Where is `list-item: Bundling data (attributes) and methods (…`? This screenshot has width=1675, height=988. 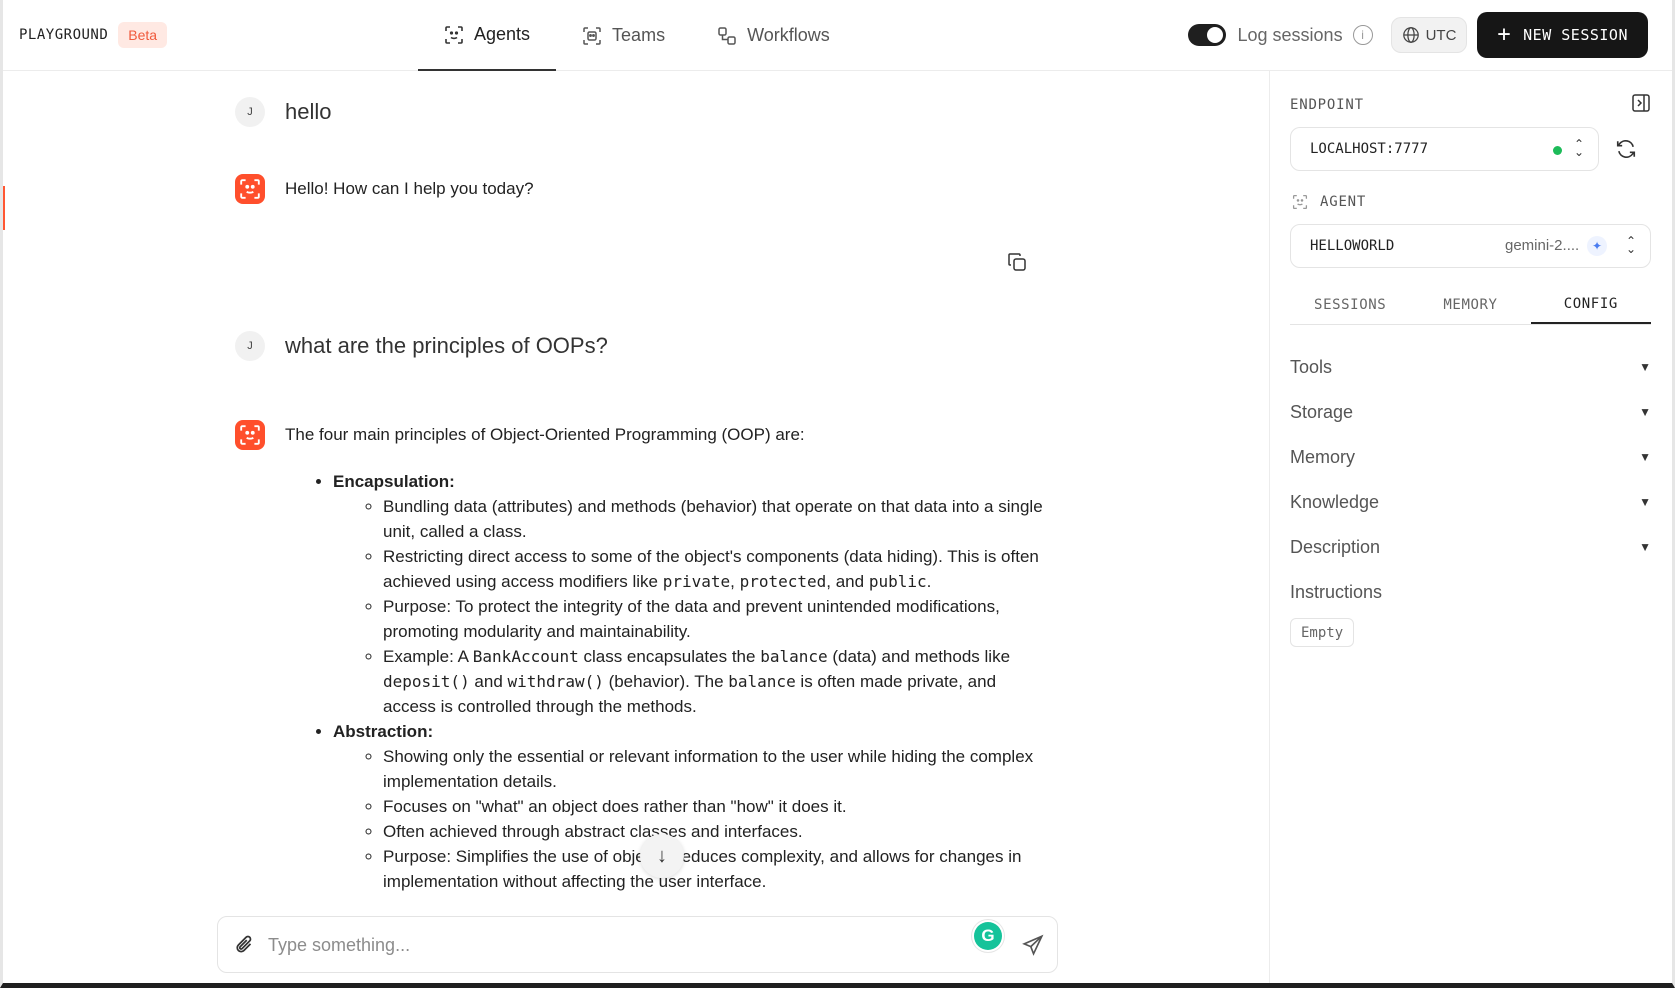 list-item: Bundling data (attributes) and methods (… is located at coordinates (714, 519).